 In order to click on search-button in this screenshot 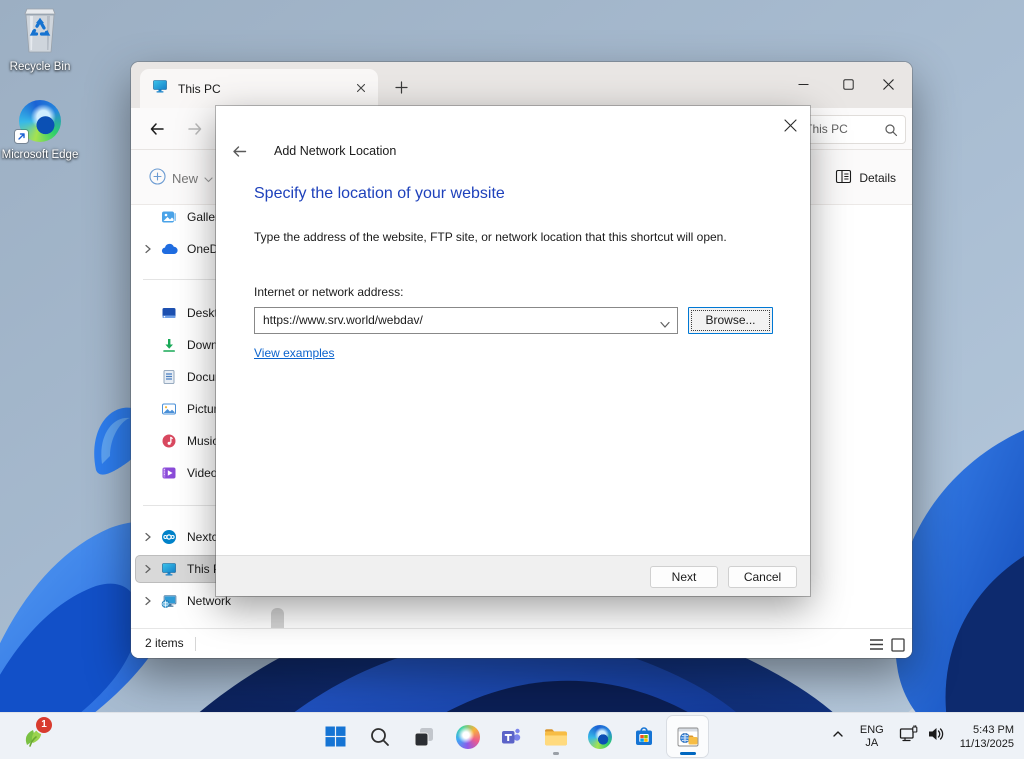, I will do `click(379, 736)`.